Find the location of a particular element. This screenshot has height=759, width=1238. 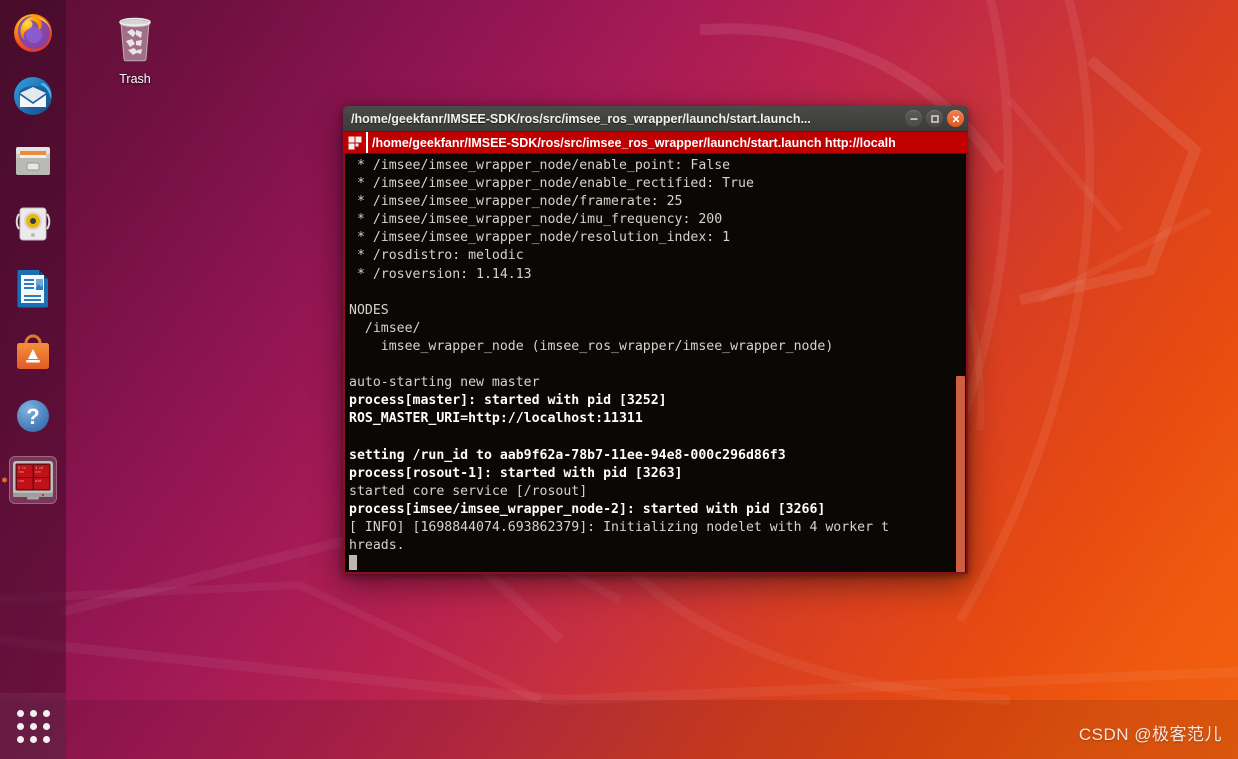

svg-text: src is located at coordinates (38, 472).